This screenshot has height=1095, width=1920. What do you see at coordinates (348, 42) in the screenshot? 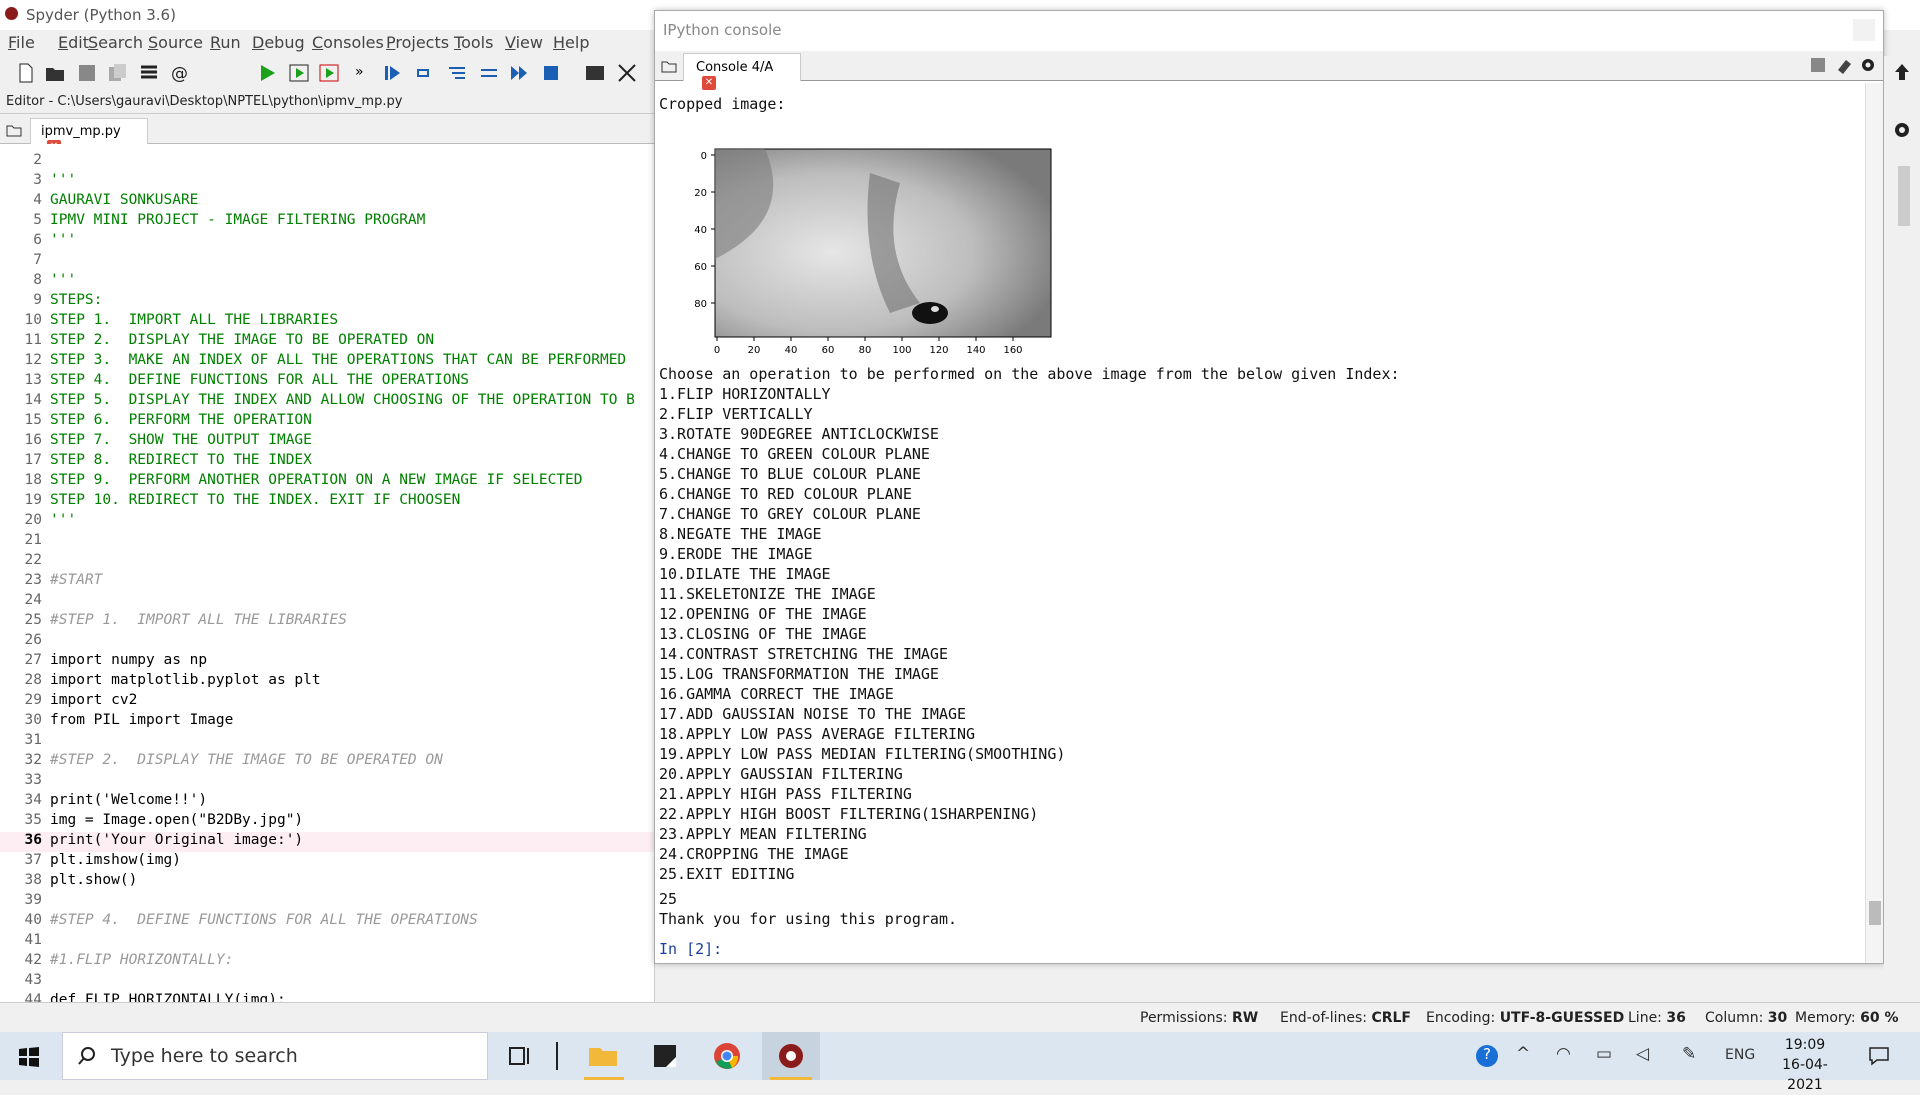
I see `menu-consoles: Consoles` at bounding box center [348, 42].